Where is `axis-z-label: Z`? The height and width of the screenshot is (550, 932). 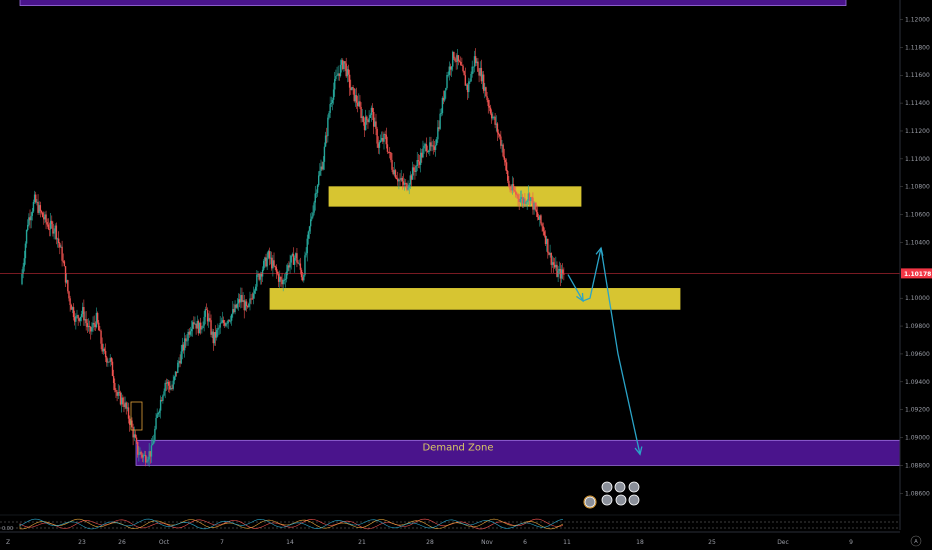 axis-z-label: Z is located at coordinates (8, 542).